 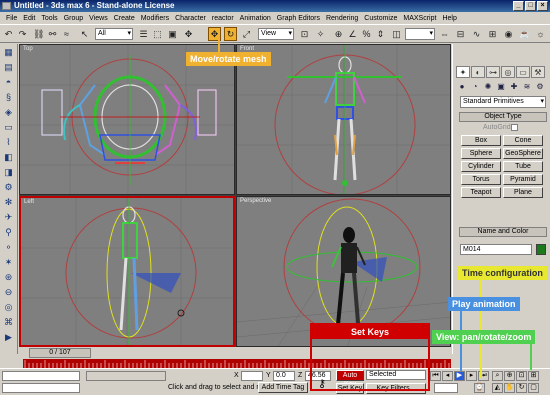 What do you see at coordinates (8, 262) in the screenshot?
I see `ragdoll-icon: ✶` at bounding box center [8, 262].